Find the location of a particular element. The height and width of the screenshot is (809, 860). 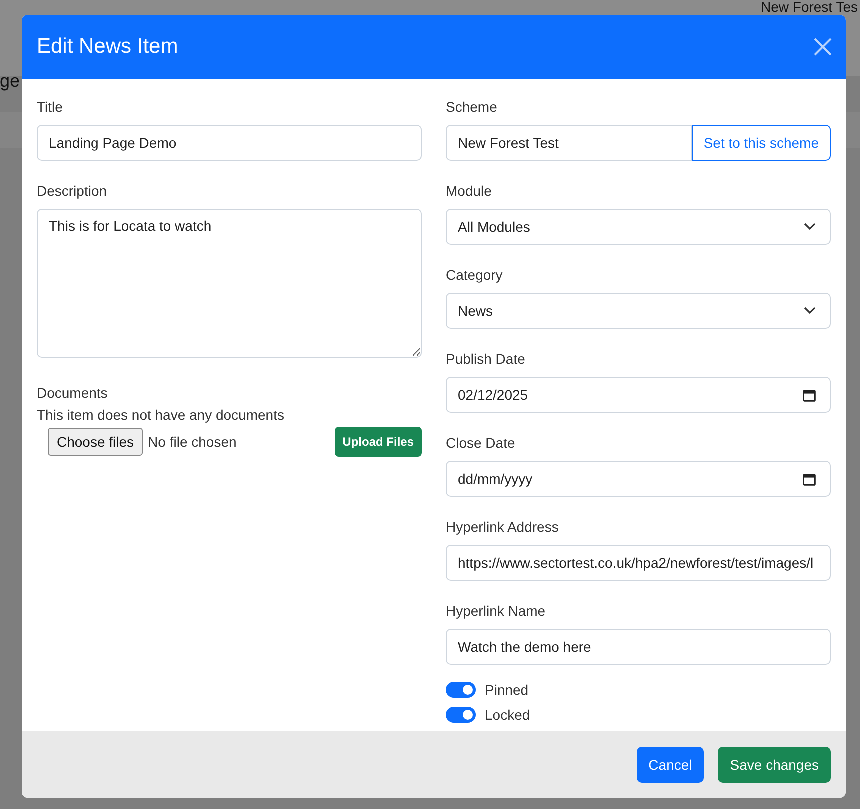

text-field: Watch the demo here is located at coordinates (638, 647).